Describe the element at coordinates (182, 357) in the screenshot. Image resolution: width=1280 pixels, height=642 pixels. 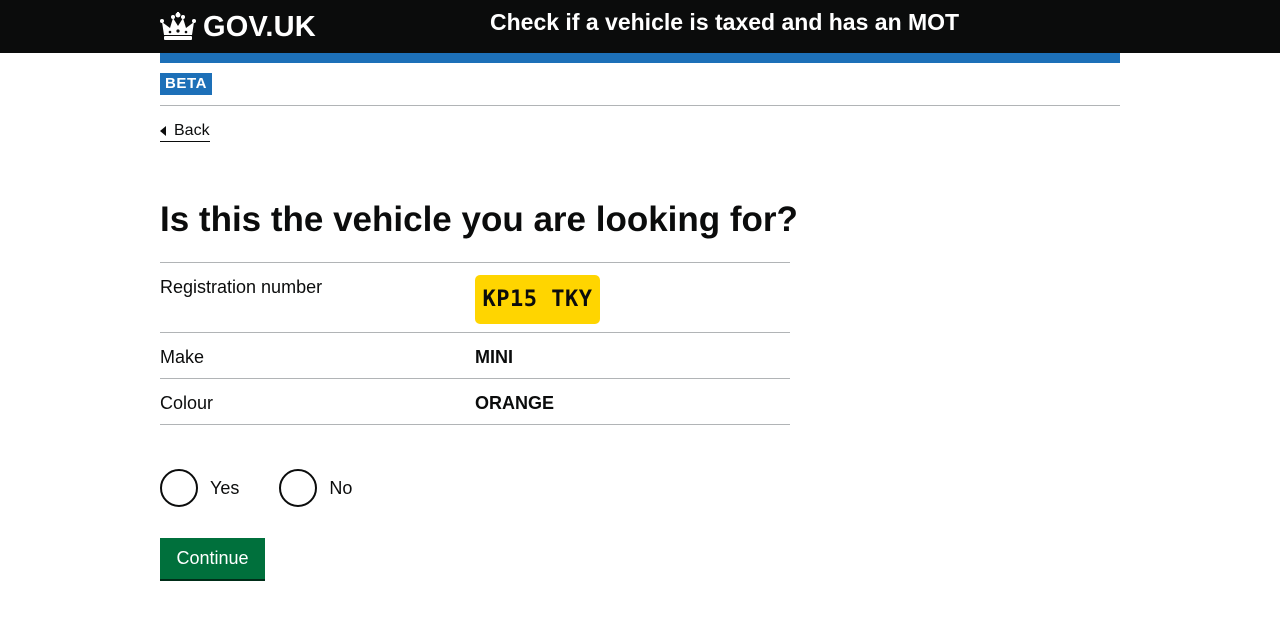
I see `summary-key: Make` at that location.